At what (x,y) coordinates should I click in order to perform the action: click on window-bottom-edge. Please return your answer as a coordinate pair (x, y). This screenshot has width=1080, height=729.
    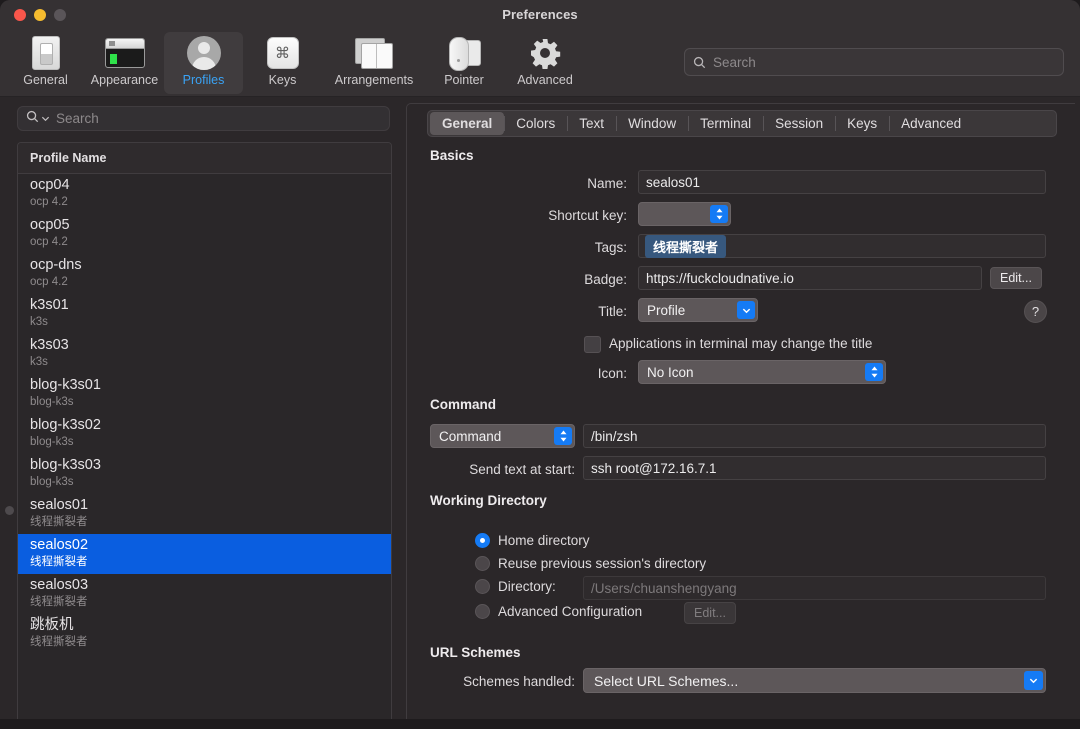
    Looking at the image, I should click on (540, 724).